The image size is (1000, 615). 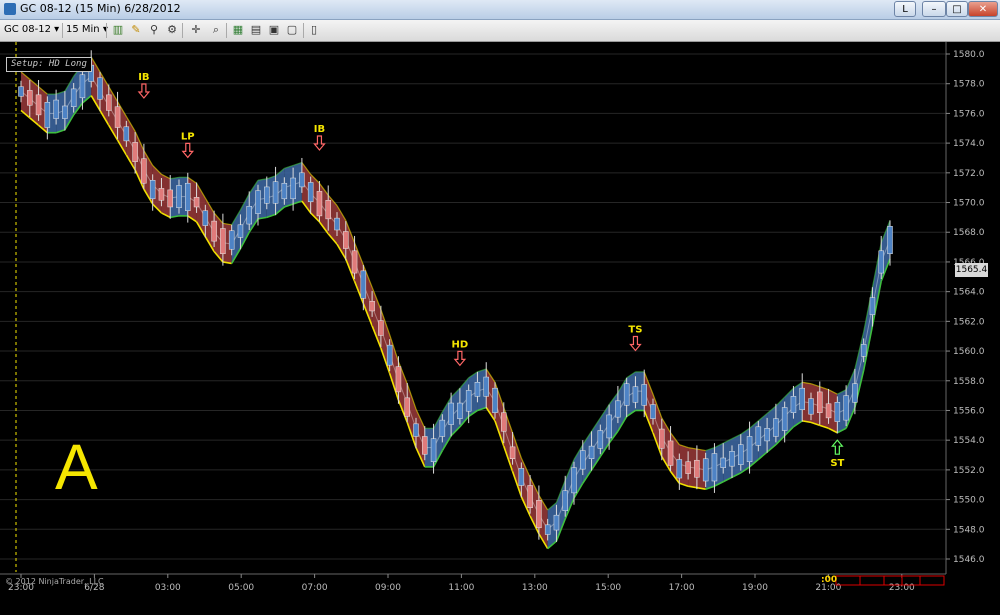 I want to click on price-tick-label: 1572.0, so click(x=969, y=174).